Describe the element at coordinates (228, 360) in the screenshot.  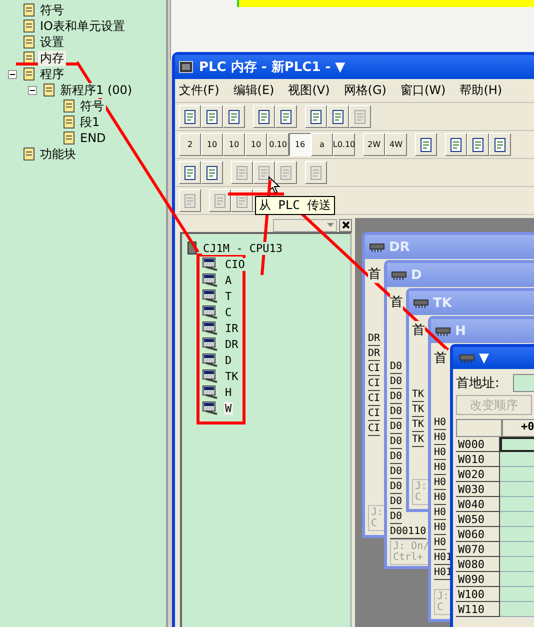
I see `tree-item: D` at that location.